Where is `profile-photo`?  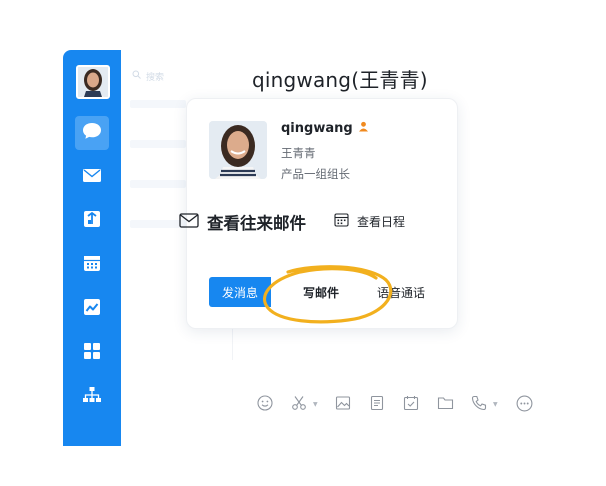 profile-photo is located at coordinates (238, 150).